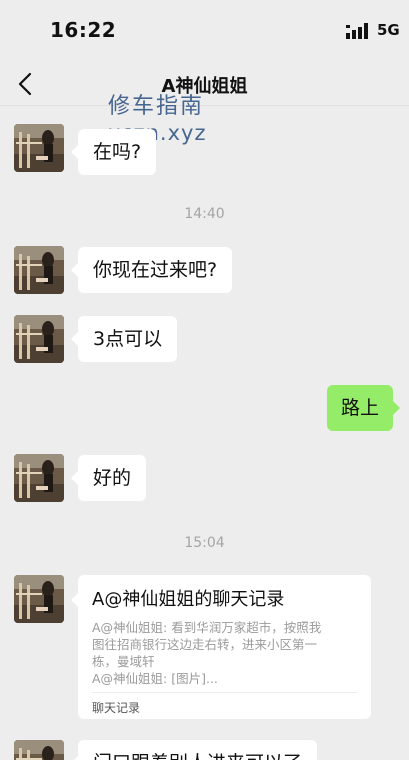 The image size is (409, 760). I want to click on message-bubble: 你现在过来吧?, so click(151, 270).